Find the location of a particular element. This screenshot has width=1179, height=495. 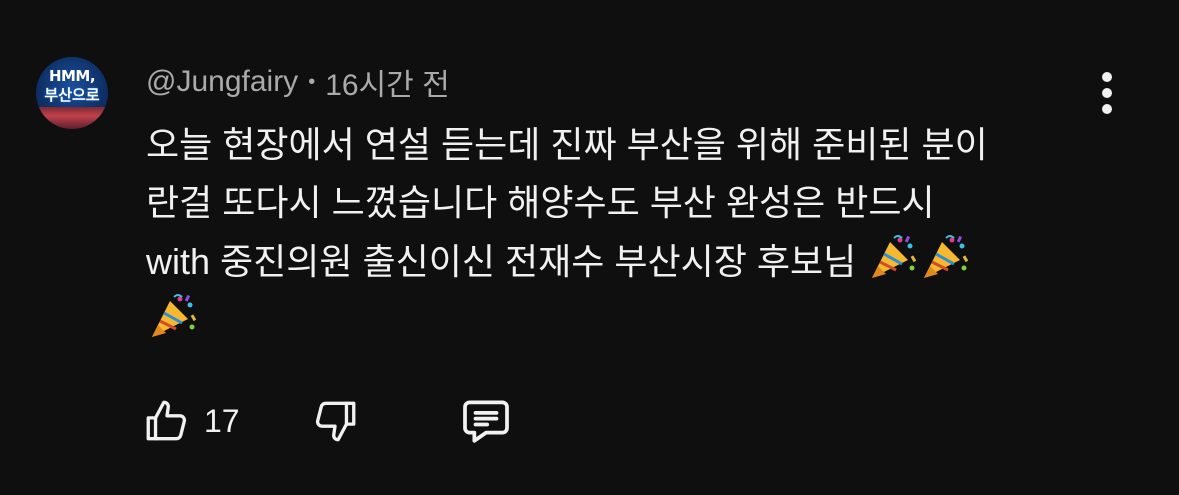

avatar-banner-decoration is located at coordinates (72, 118).